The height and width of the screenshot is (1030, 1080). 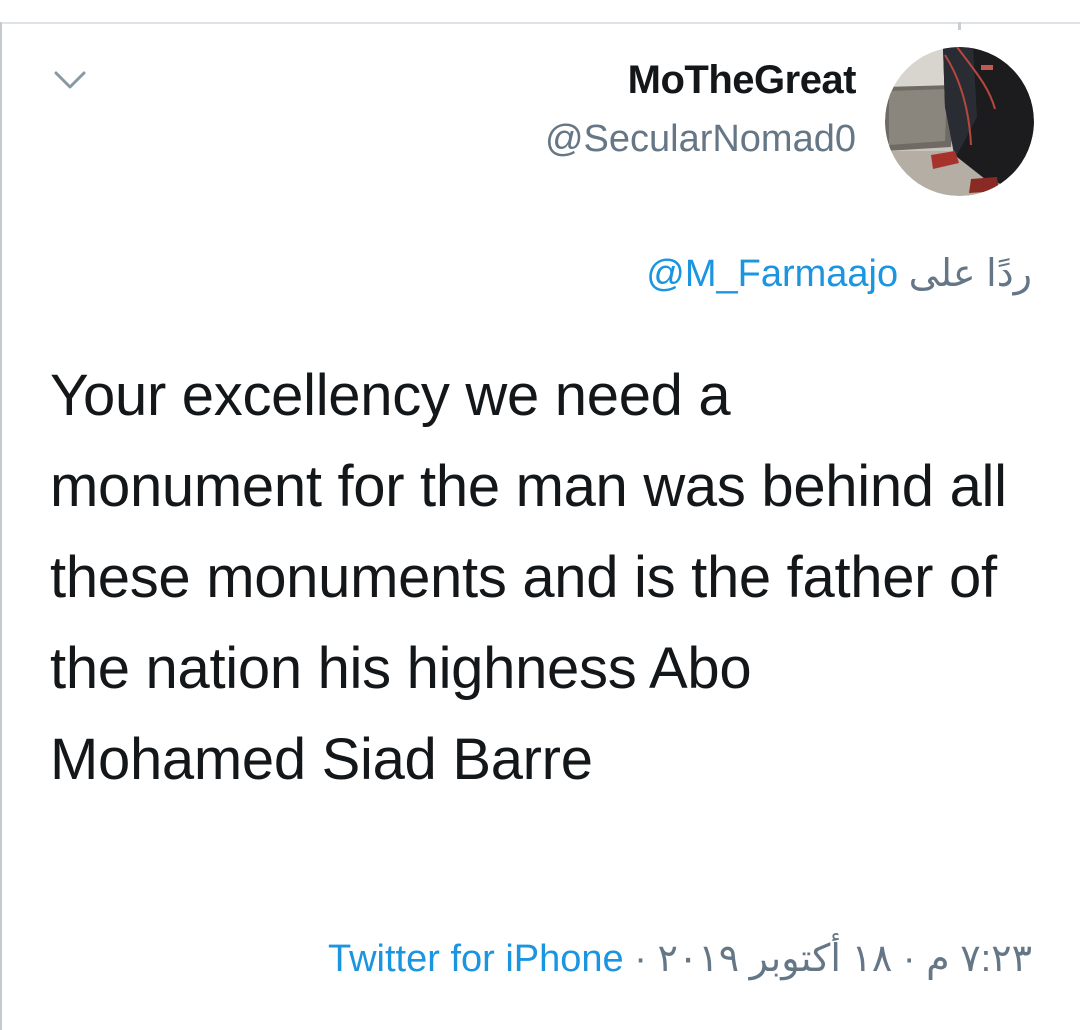 I want to click on top-divider, so click(x=540, y=23).